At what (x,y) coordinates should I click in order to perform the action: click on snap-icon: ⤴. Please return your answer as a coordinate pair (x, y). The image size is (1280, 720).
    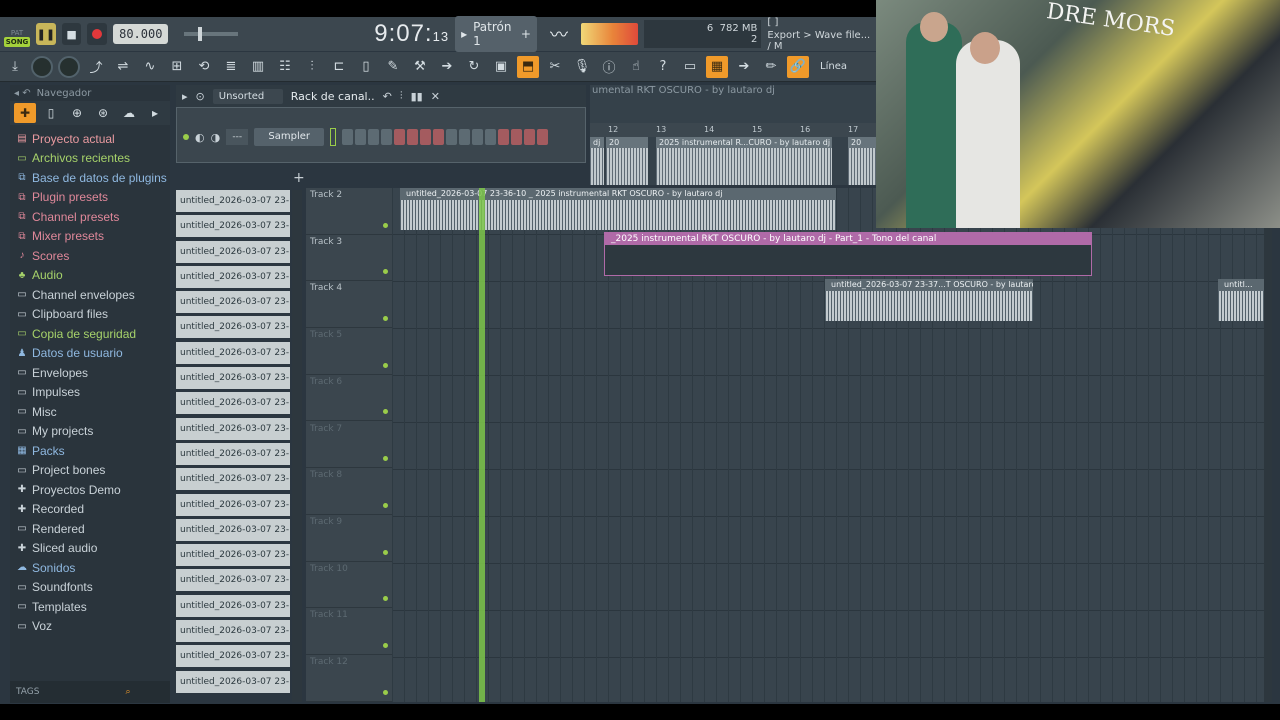
    Looking at the image, I should click on (96, 67).